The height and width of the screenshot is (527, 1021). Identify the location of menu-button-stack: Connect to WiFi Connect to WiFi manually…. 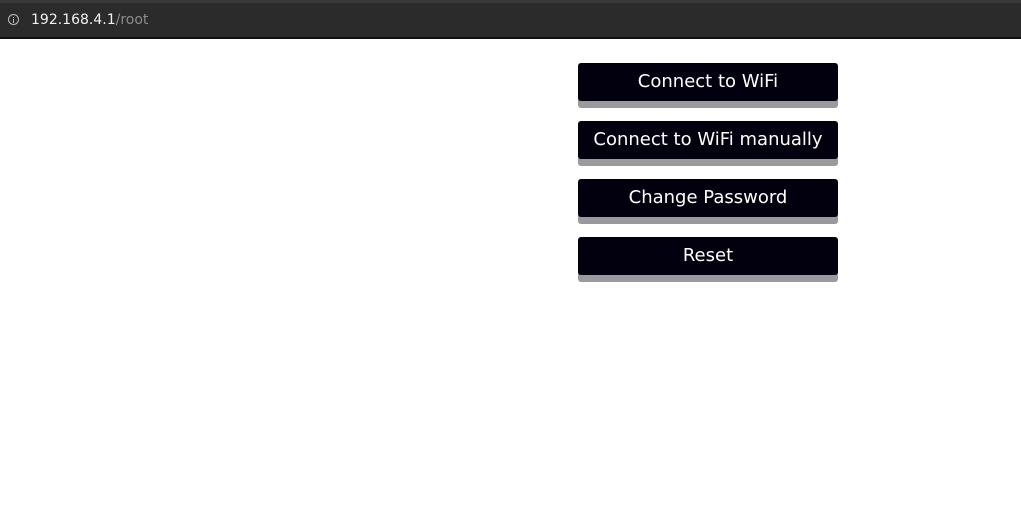
(708, 179).